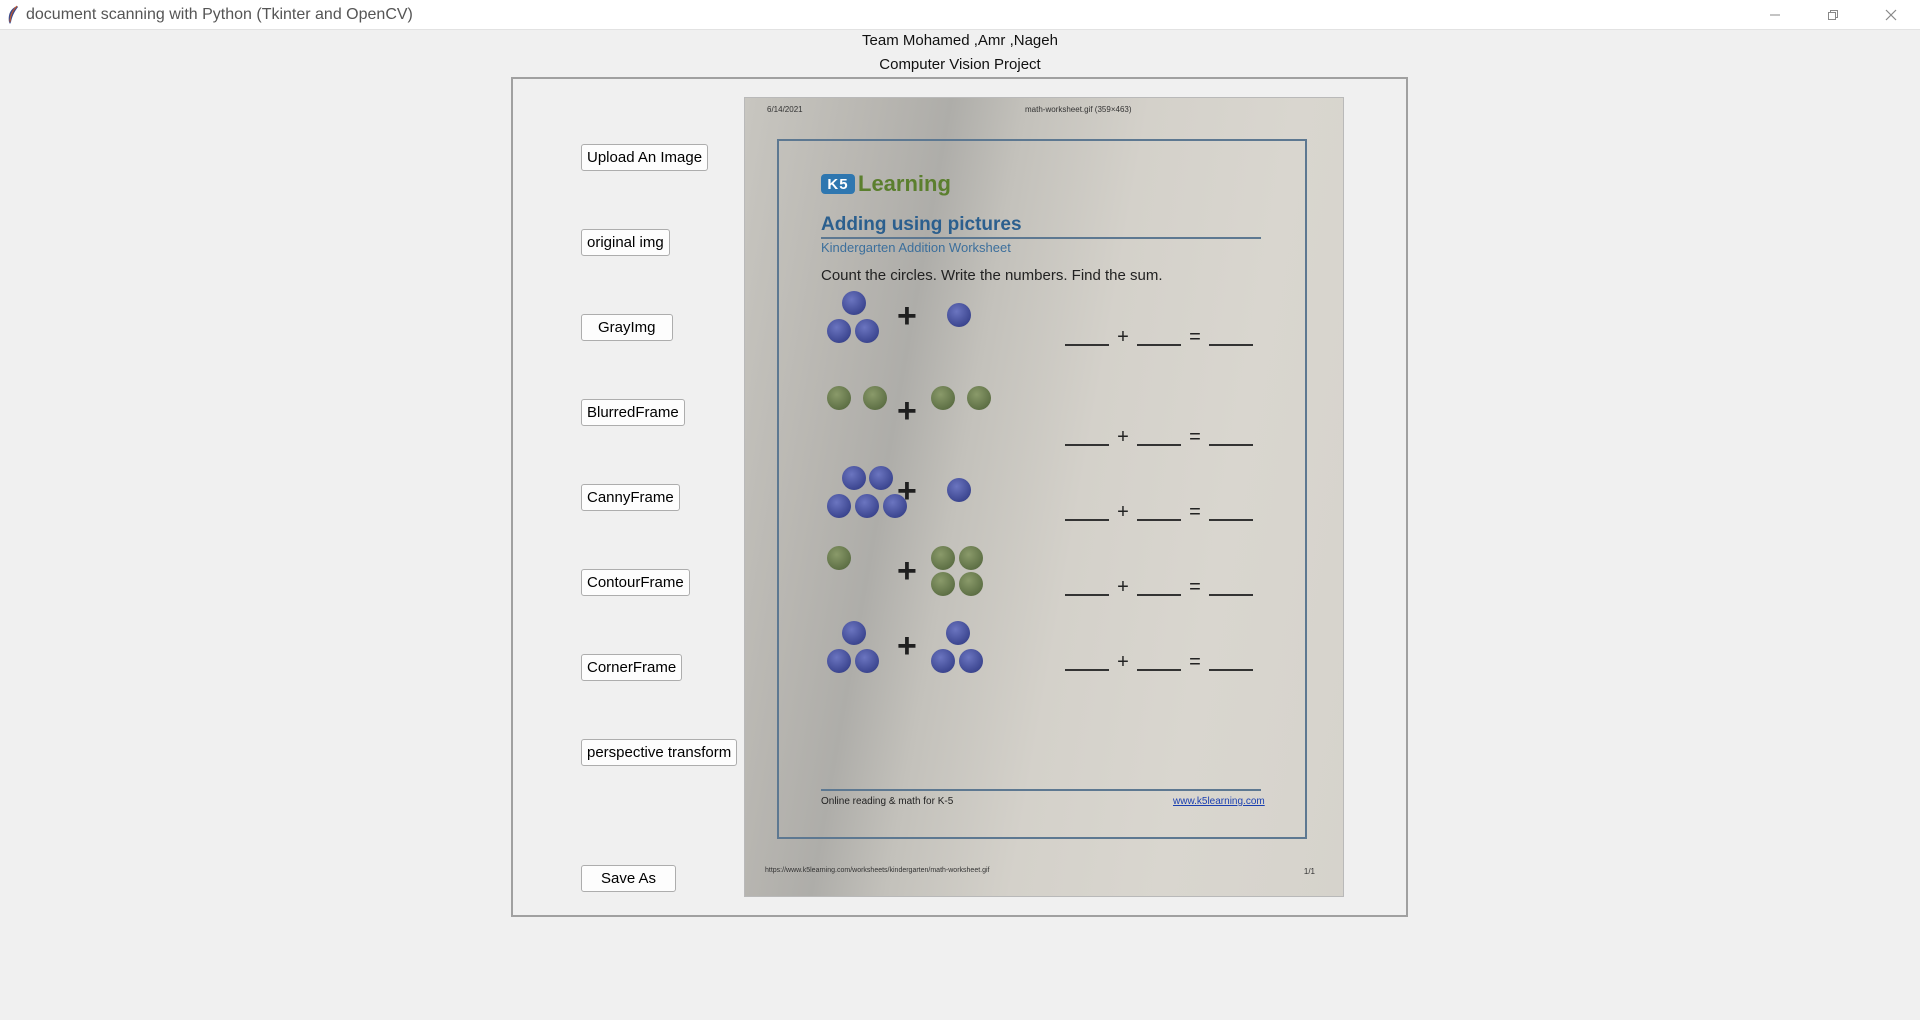  I want to click on contour-frame-button: ContourFrame, so click(635, 582).